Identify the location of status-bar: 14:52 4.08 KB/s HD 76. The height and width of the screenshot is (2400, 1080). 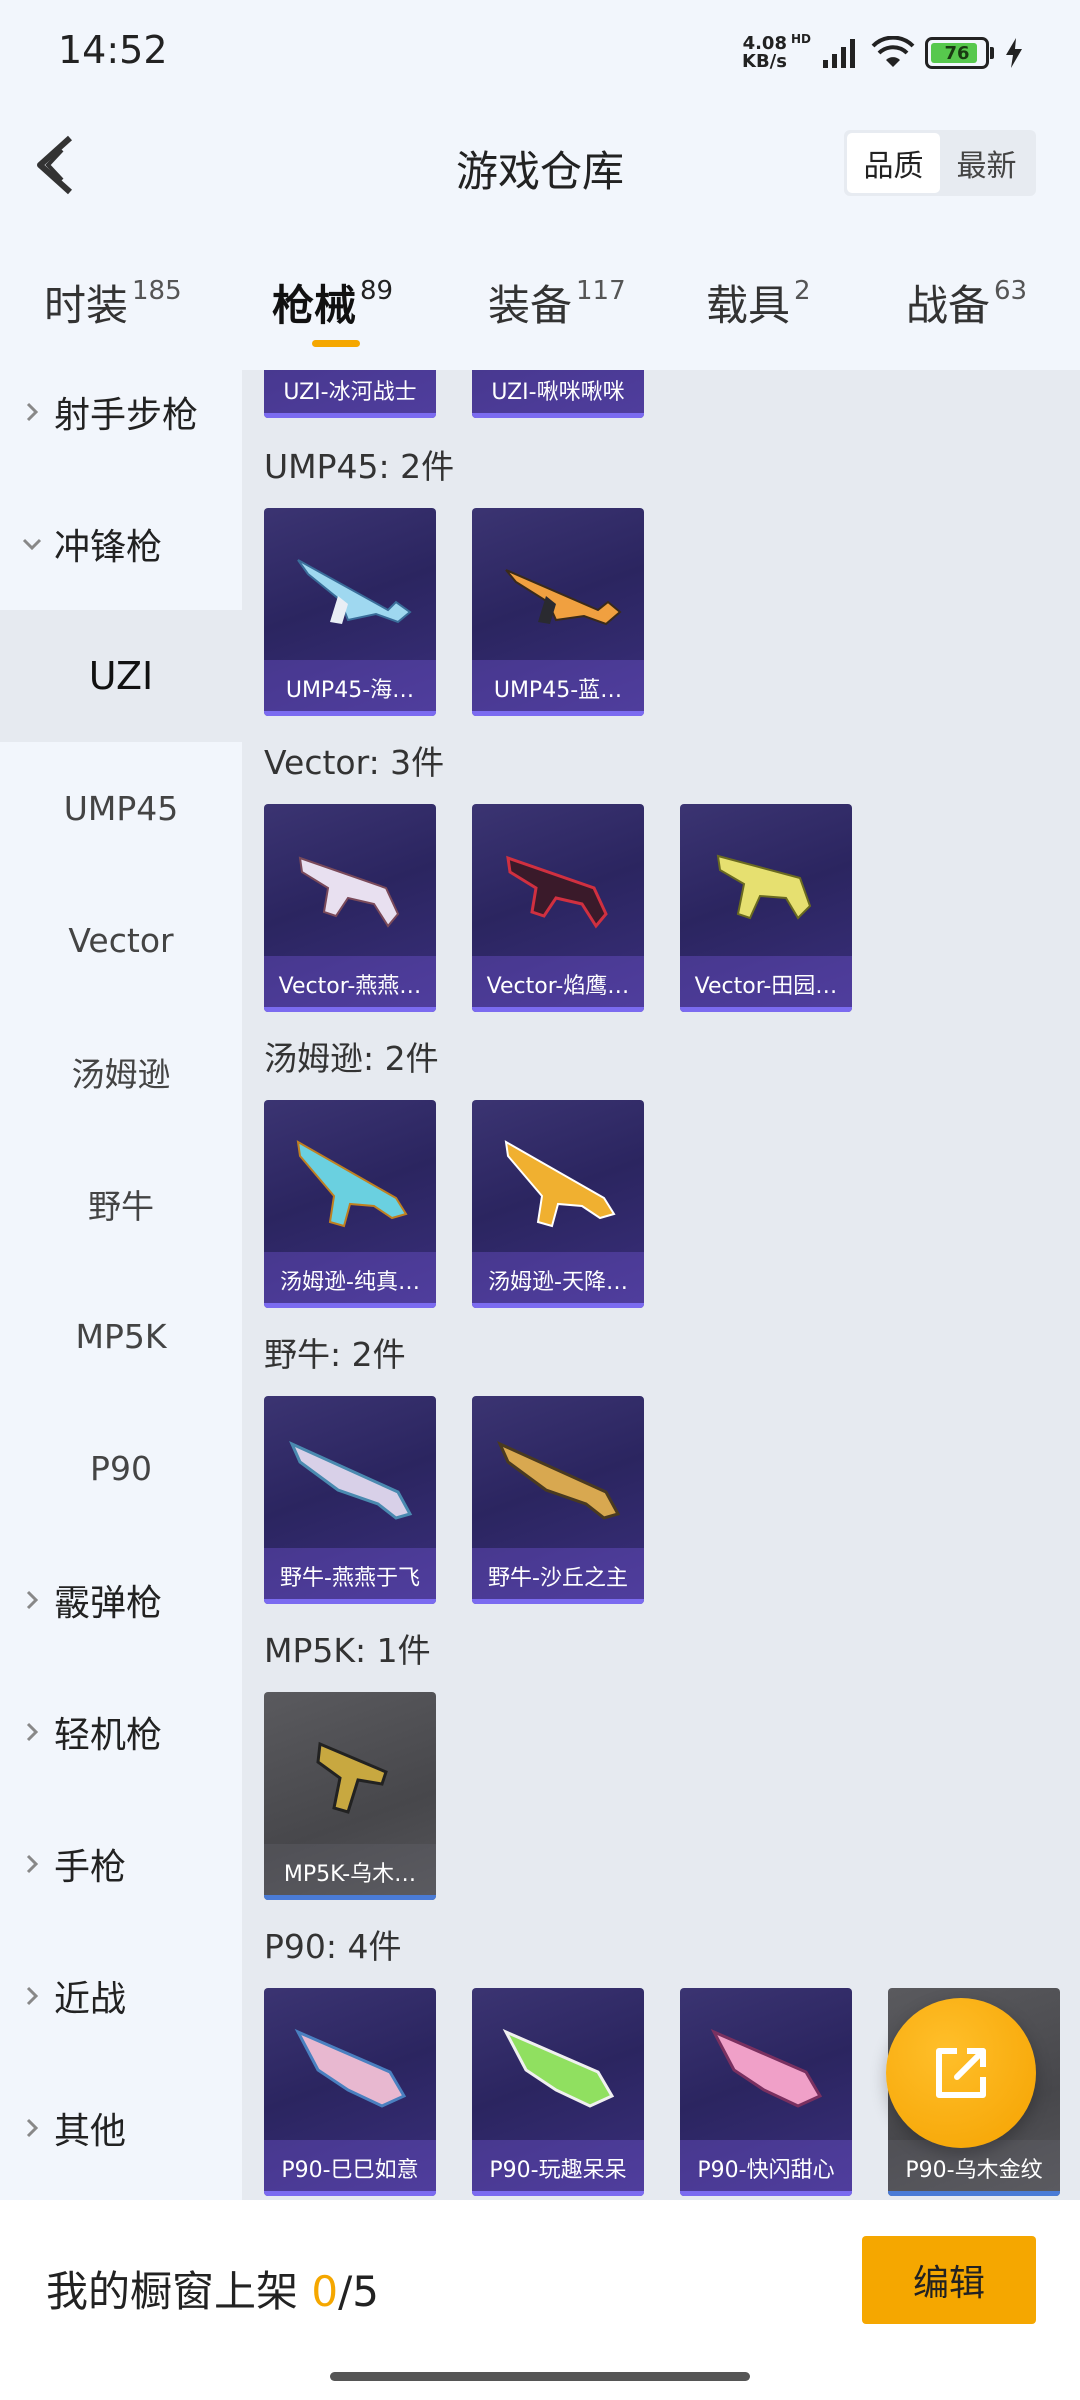
(540, 50).